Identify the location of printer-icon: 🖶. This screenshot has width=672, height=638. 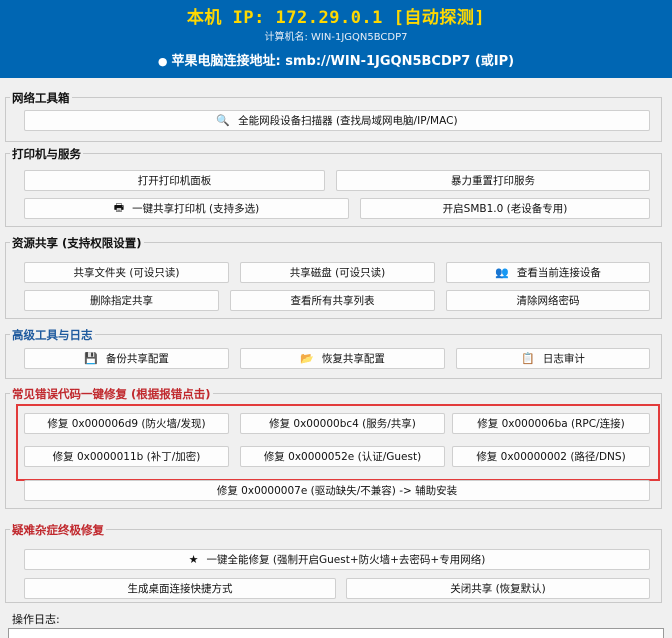
(119, 207).